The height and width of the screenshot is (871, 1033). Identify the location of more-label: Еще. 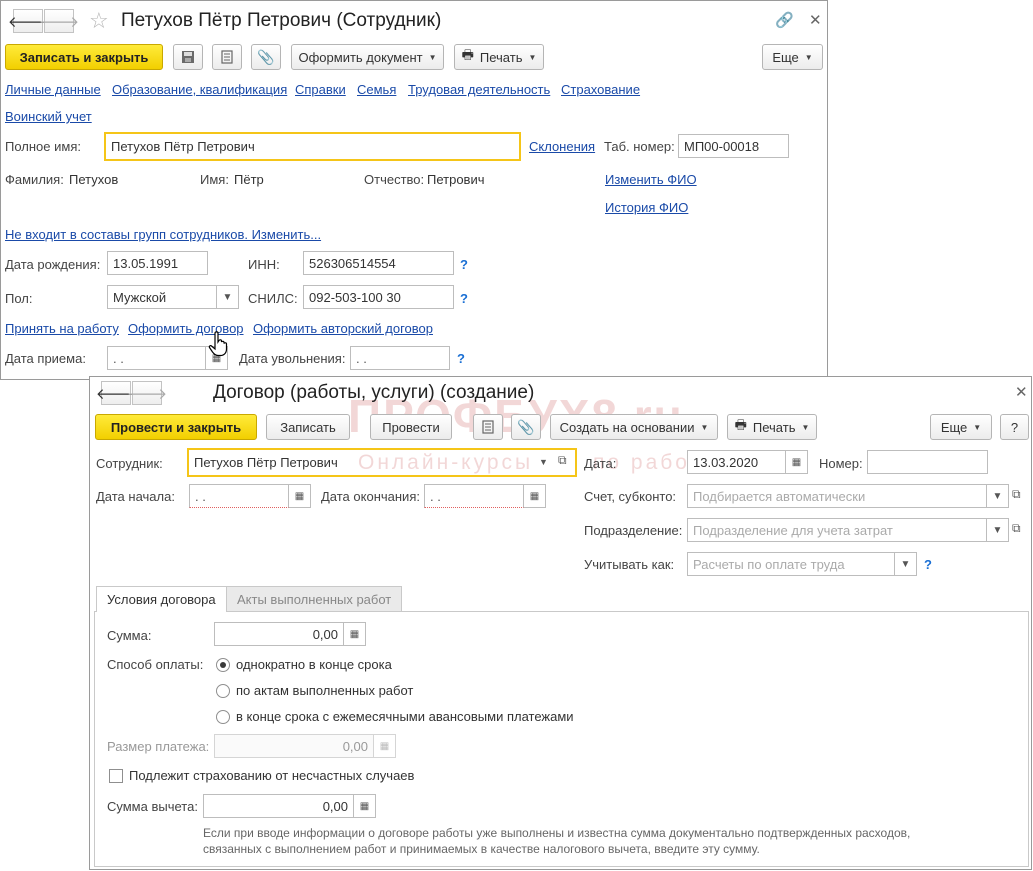
(785, 57).